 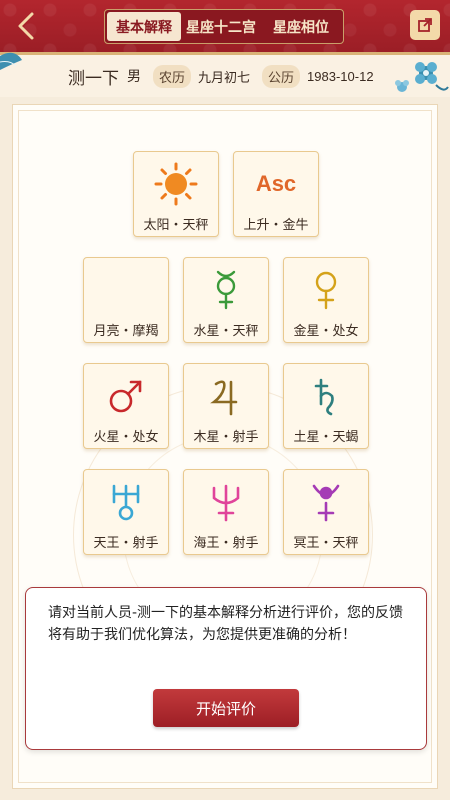 I want to click on planet-sun: 太阳・天秤, so click(x=176, y=194).